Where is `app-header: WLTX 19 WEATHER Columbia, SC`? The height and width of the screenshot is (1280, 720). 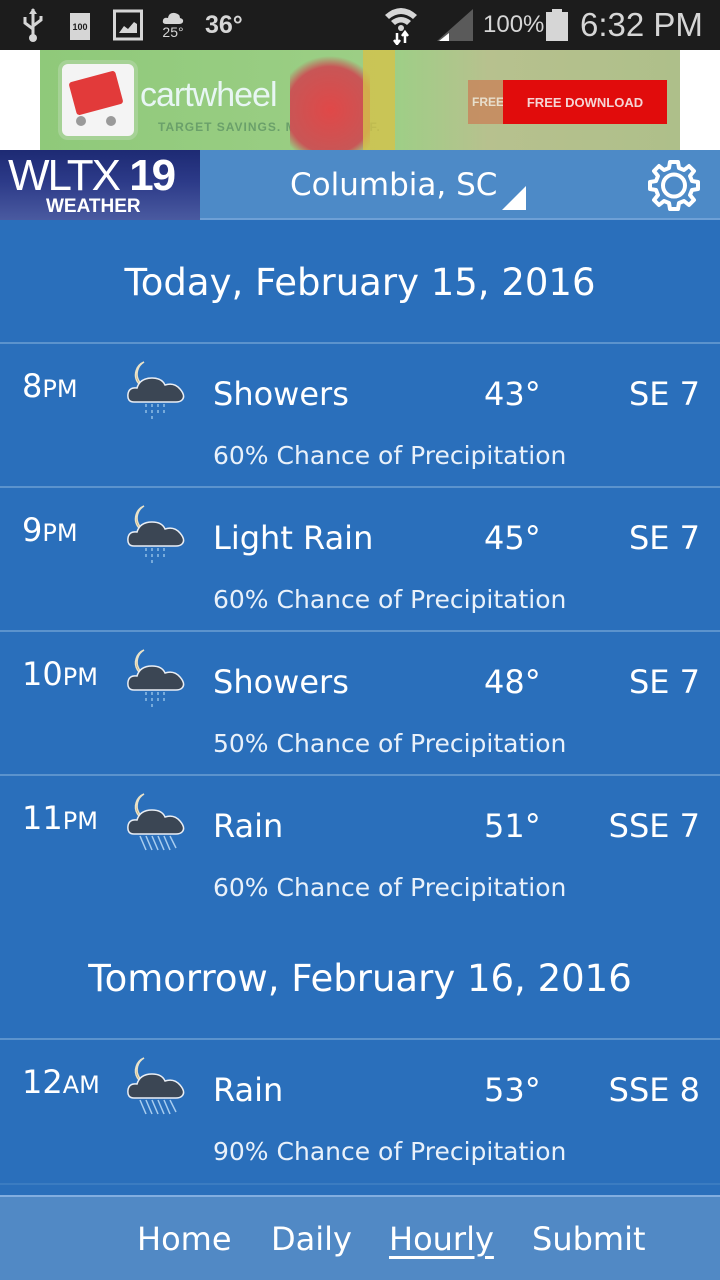 app-header: WLTX 19 WEATHER Columbia, SC is located at coordinates (360, 185).